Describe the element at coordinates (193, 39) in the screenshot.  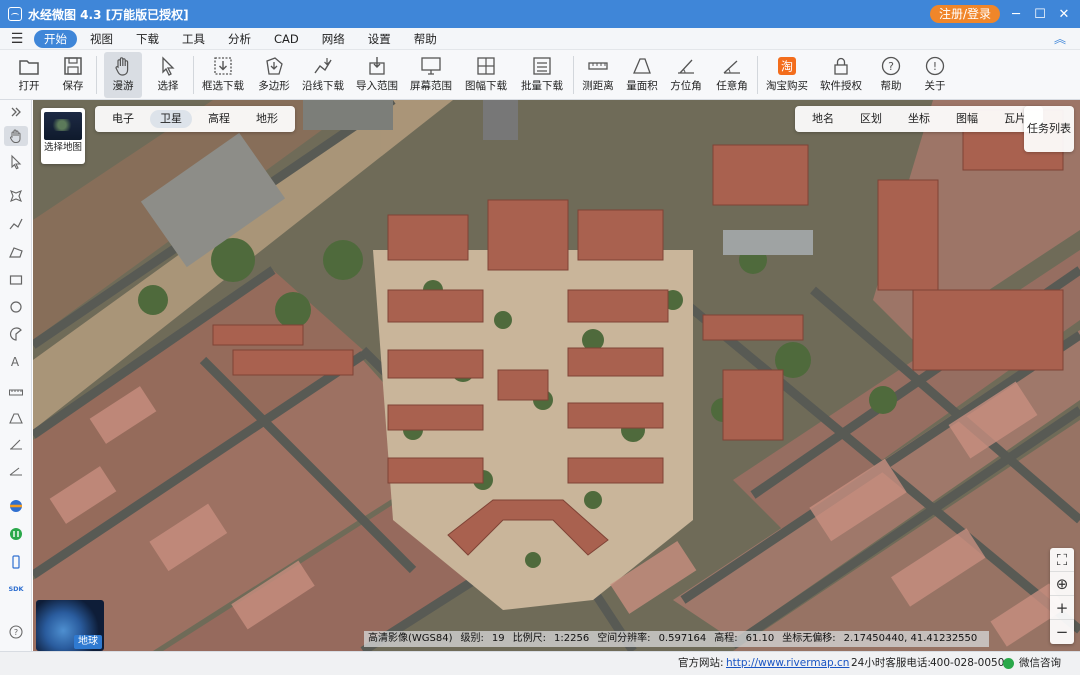
I see `menu-tools: 工具` at that location.